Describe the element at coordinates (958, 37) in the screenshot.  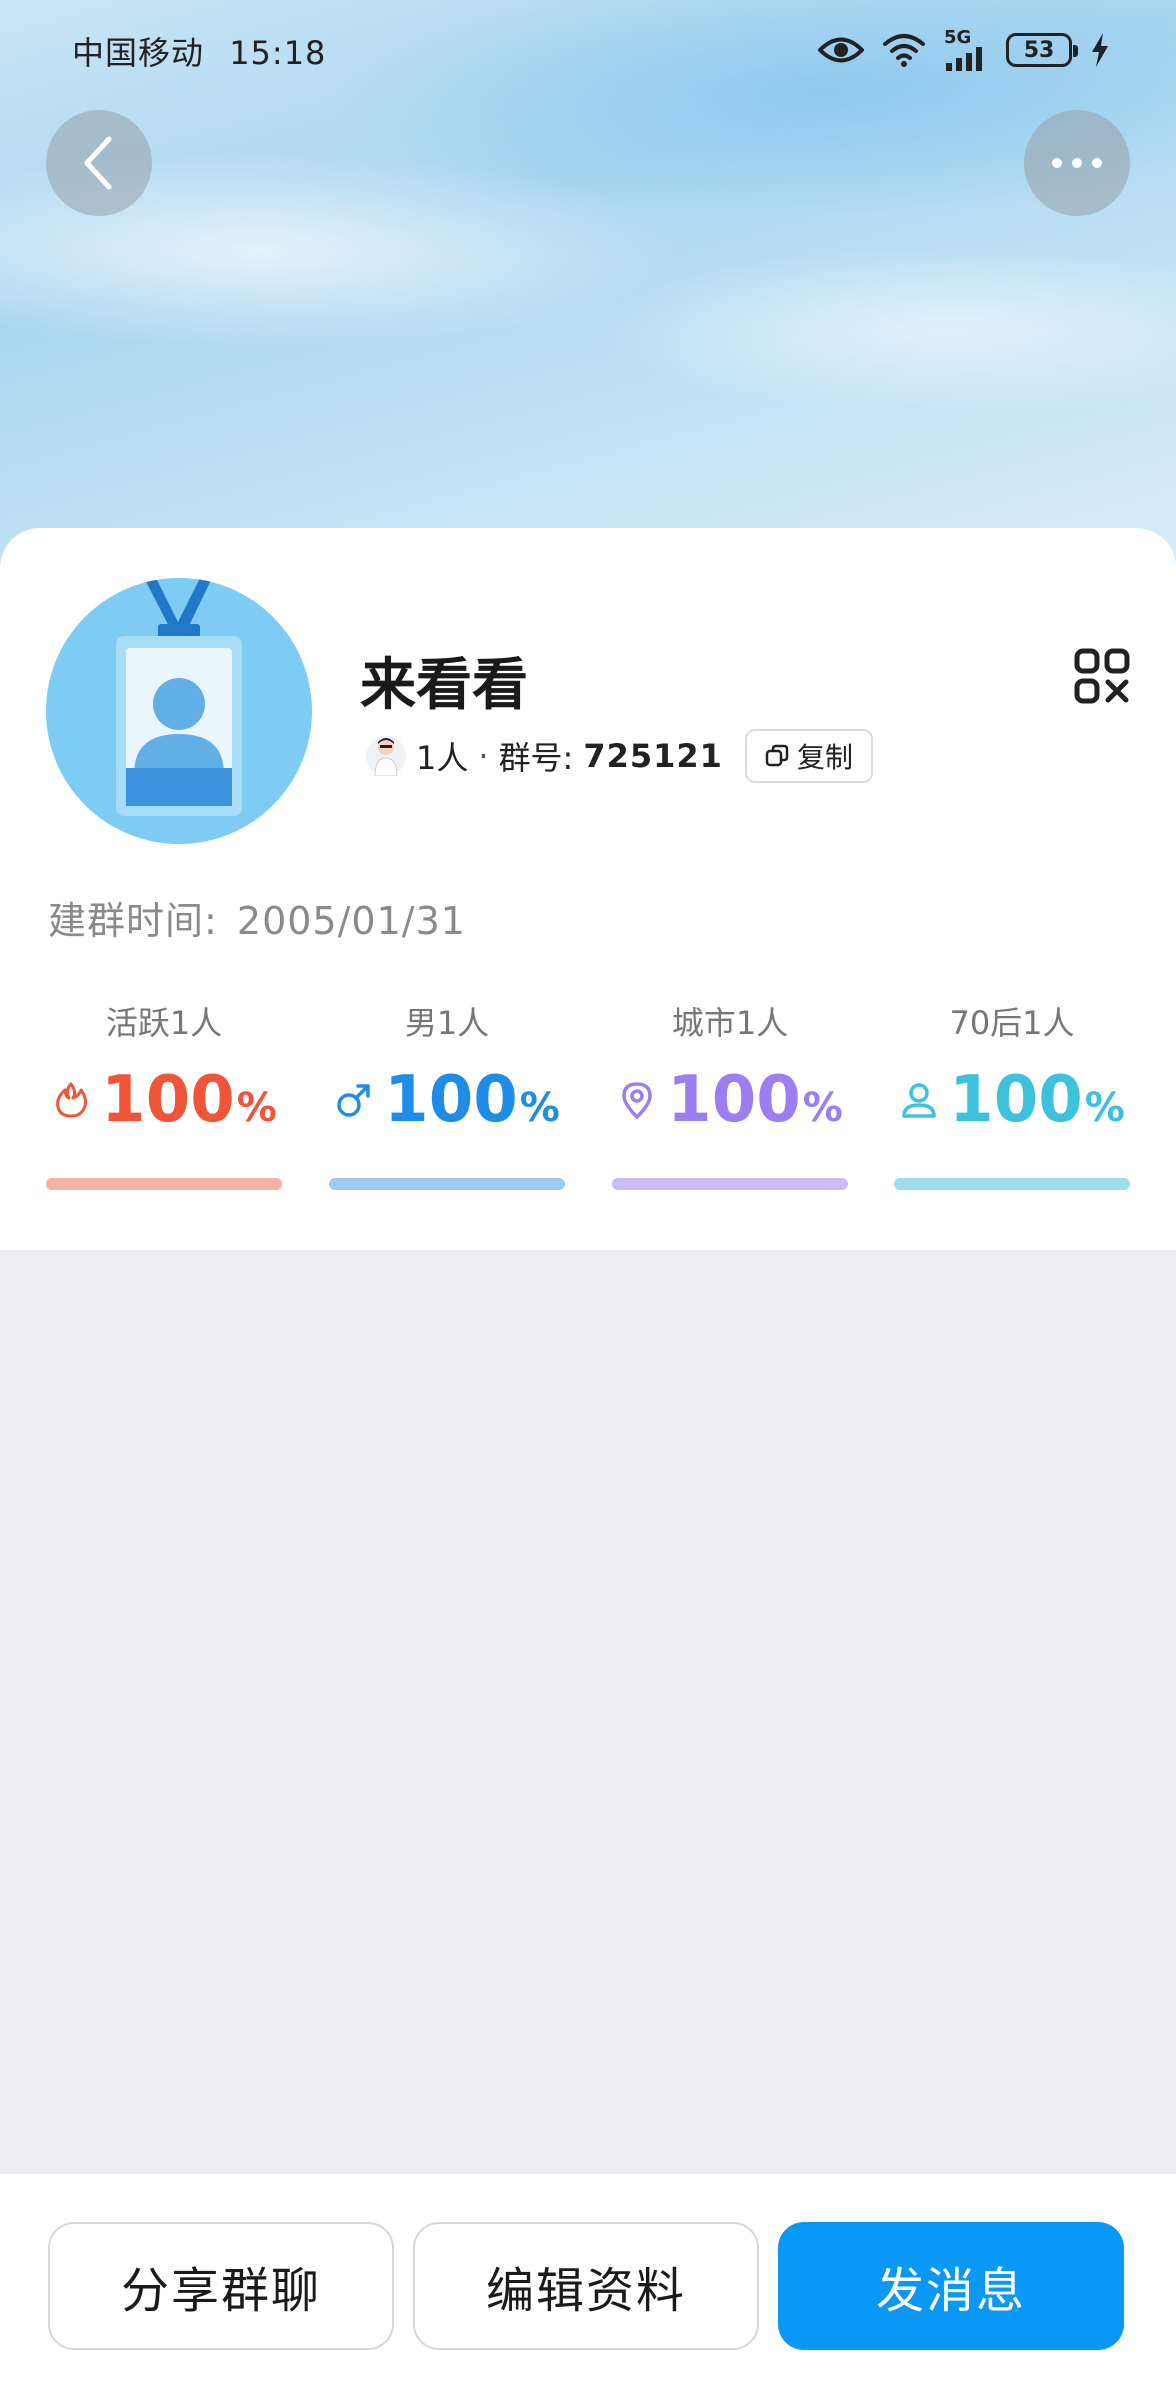
I see `network-type-label: 5G` at that location.